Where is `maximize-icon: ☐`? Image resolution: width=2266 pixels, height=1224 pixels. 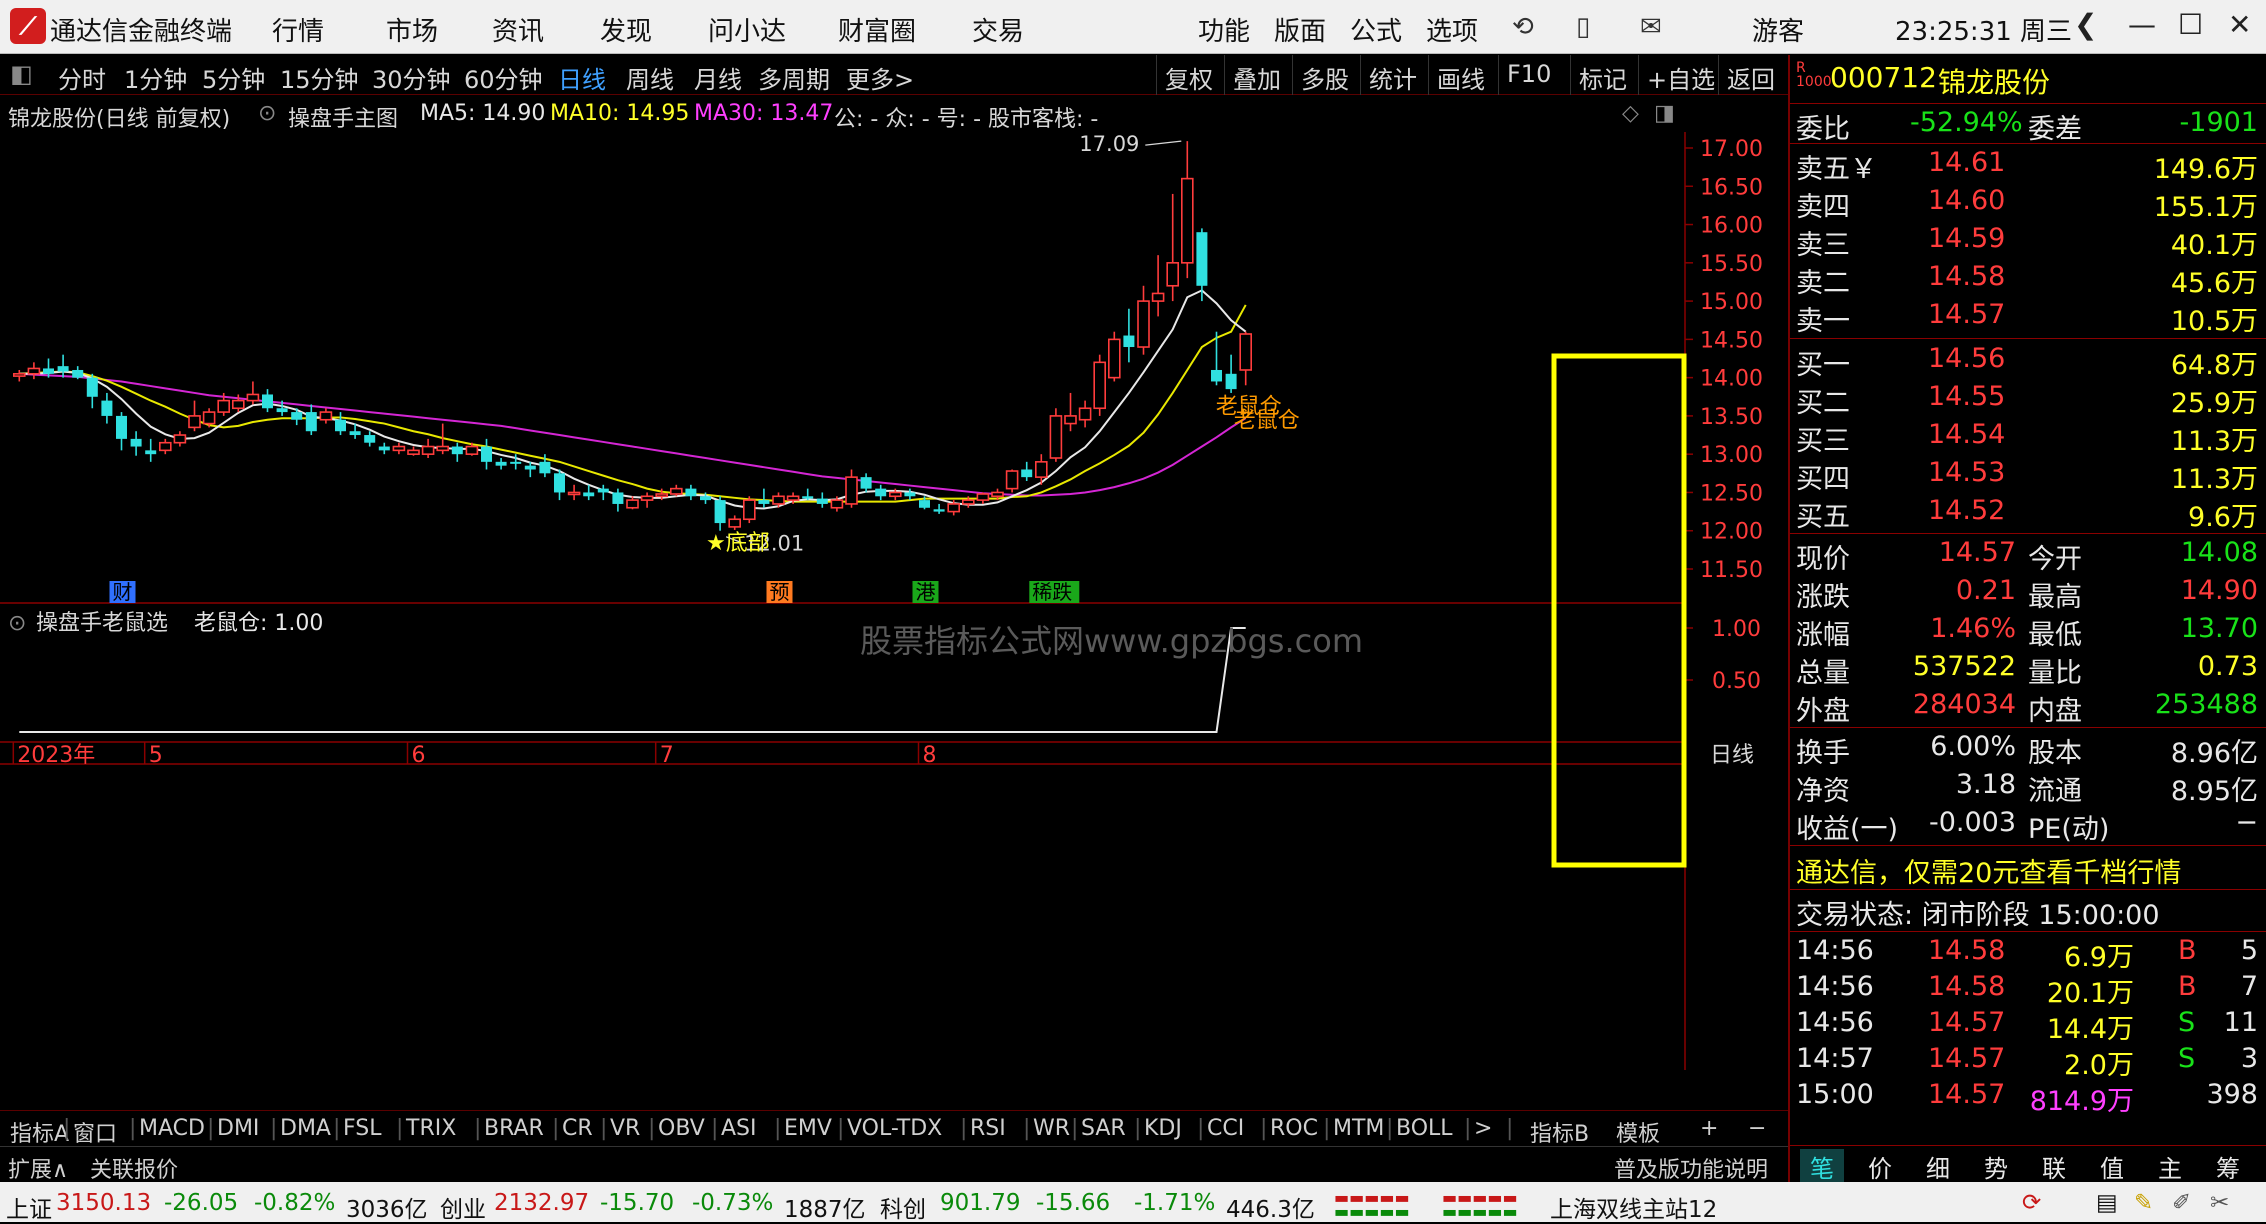
maximize-icon: ☐ is located at coordinates (2190, 24).